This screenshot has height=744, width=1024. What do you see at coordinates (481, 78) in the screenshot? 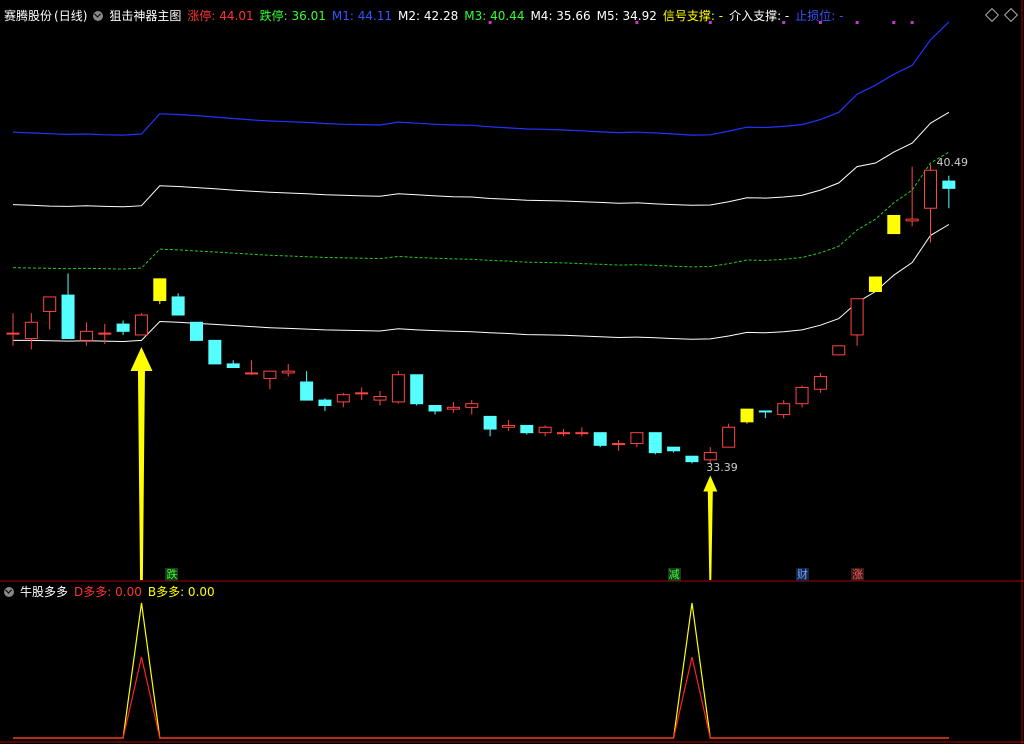
I see `m1-line` at bounding box center [481, 78].